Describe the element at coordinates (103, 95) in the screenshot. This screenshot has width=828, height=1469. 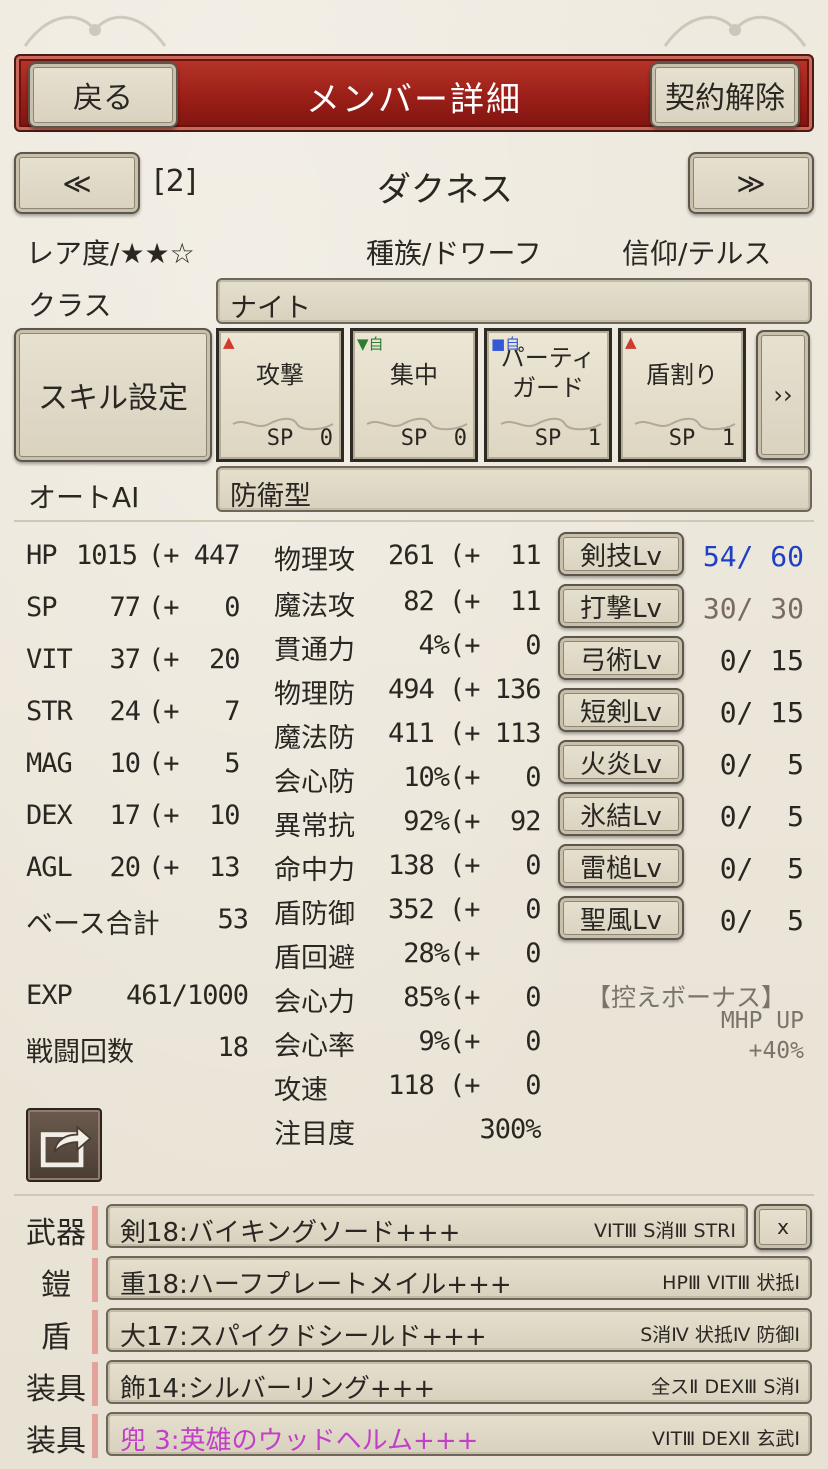
I see `back-button: 戻る` at that location.